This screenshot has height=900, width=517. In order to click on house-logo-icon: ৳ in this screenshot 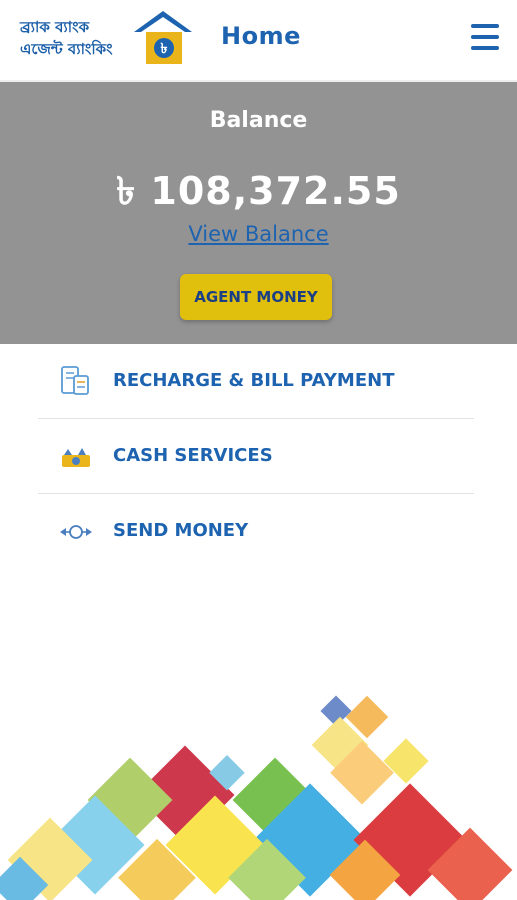, I will do `click(163, 37)`.